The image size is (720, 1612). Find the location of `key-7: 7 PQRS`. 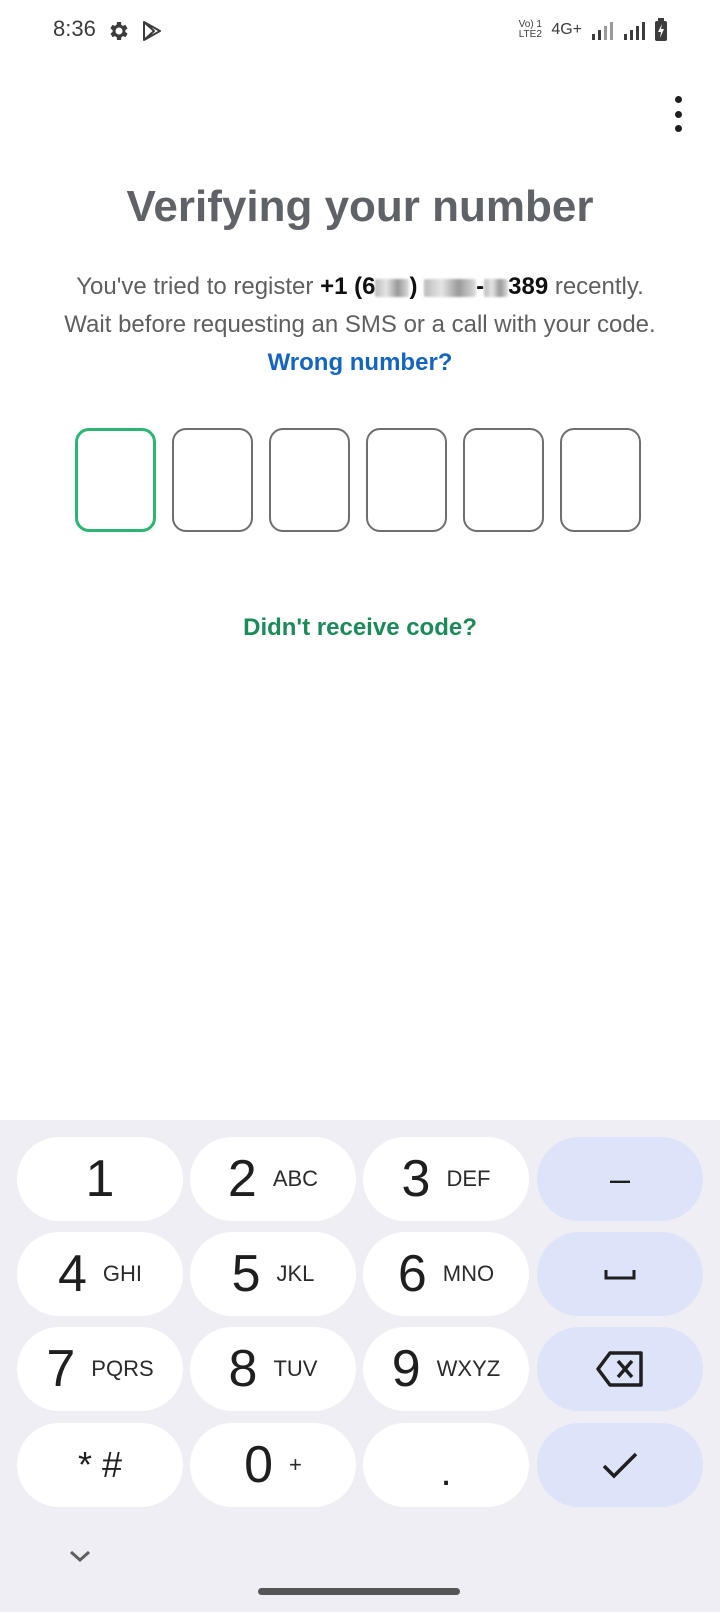

key-7: 7 PQRS is located at coordinates (100, 1369).